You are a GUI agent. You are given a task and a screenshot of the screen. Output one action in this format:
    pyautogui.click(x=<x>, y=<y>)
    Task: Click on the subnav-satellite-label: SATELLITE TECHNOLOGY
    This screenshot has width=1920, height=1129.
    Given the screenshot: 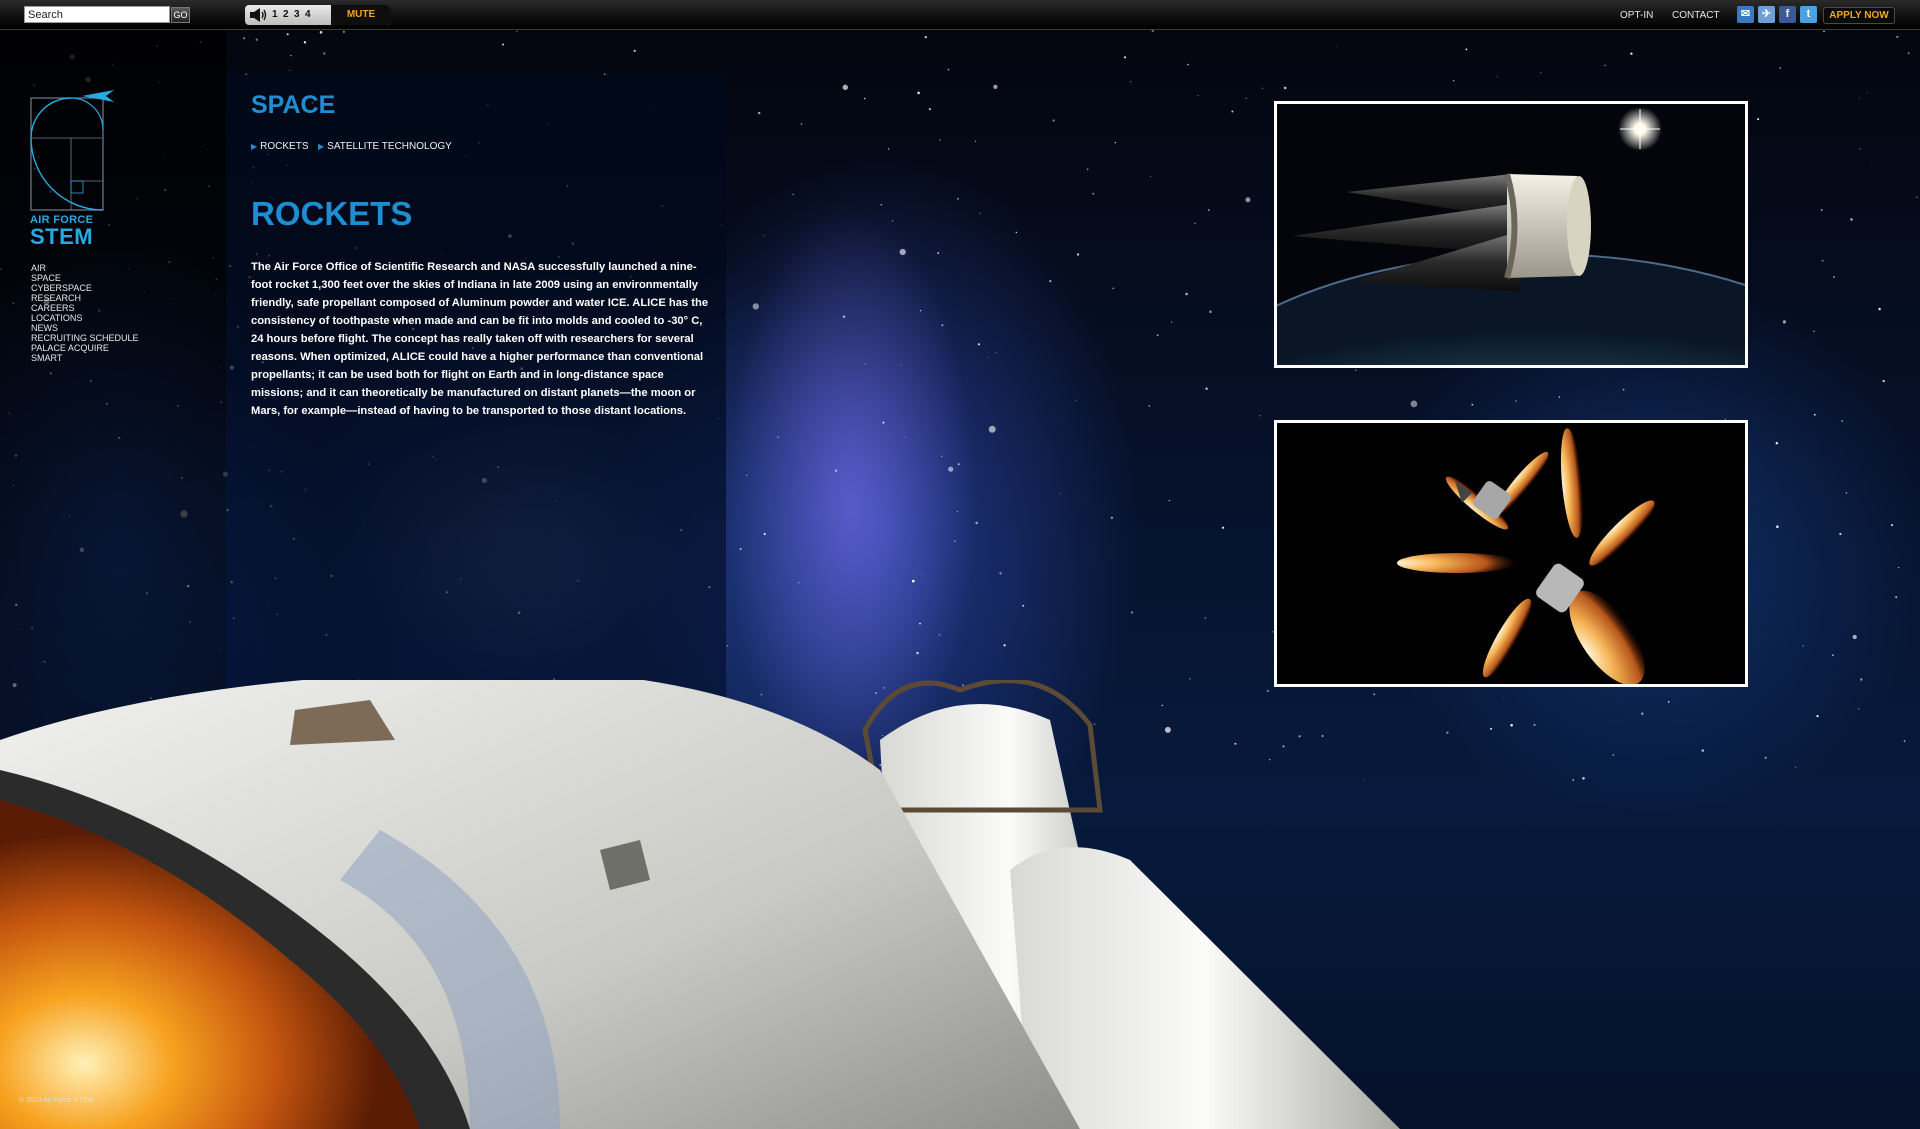 What is the action you would take?
    pyautogui.click(x=389, y=146)
    